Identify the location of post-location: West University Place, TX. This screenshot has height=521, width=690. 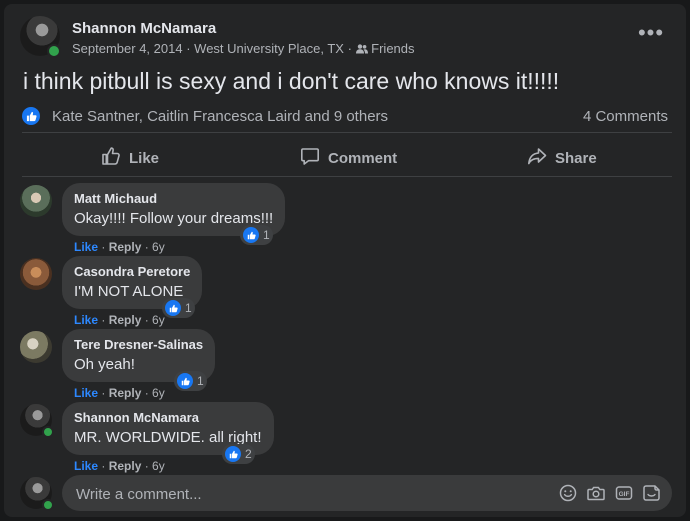
(269, 48).